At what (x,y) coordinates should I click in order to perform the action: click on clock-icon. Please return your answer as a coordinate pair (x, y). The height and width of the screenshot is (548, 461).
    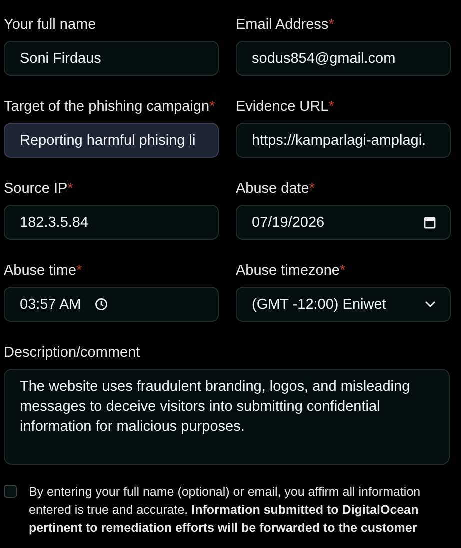
    Looking at the image, I should click on (101, 304).